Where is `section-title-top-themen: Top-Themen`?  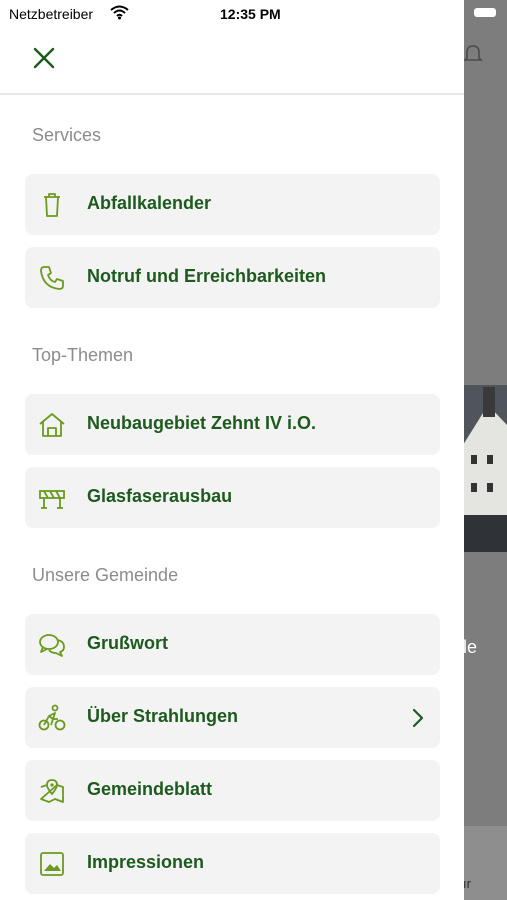 section-title-top-themen: Top-Themen is located at coordinates (83, 355).